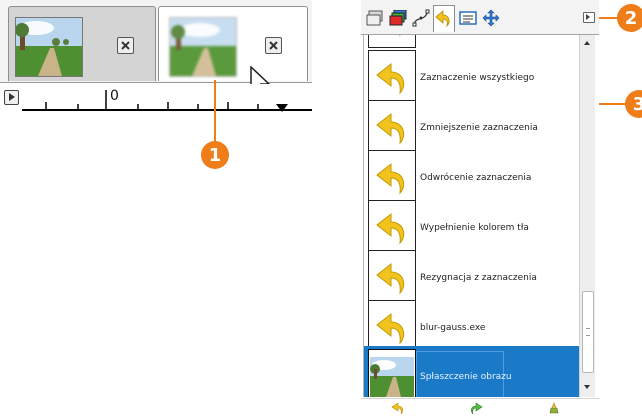  I want to click on tab-brushes, so click(468, 18).